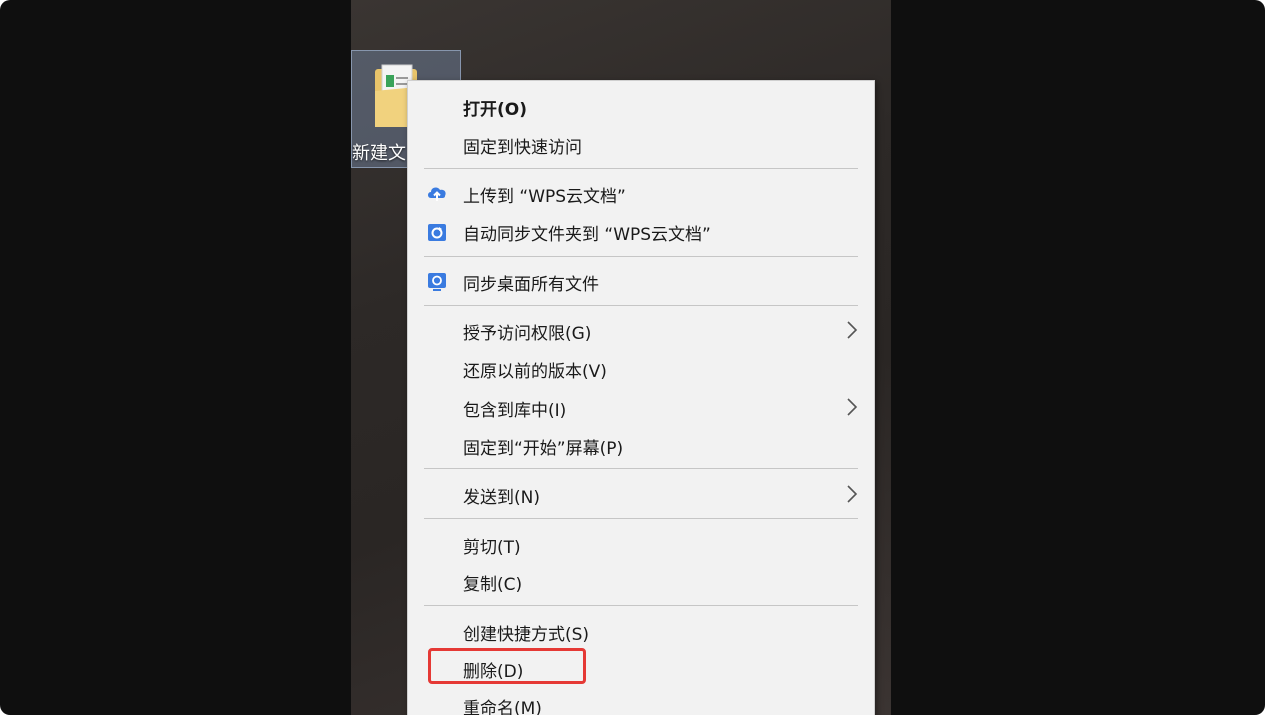  What do you see at coordinates (641, 330) in the screenshot?
I see `menu-item-grant-access: 授予访问权限(G)` at bounding box center [641, 330].